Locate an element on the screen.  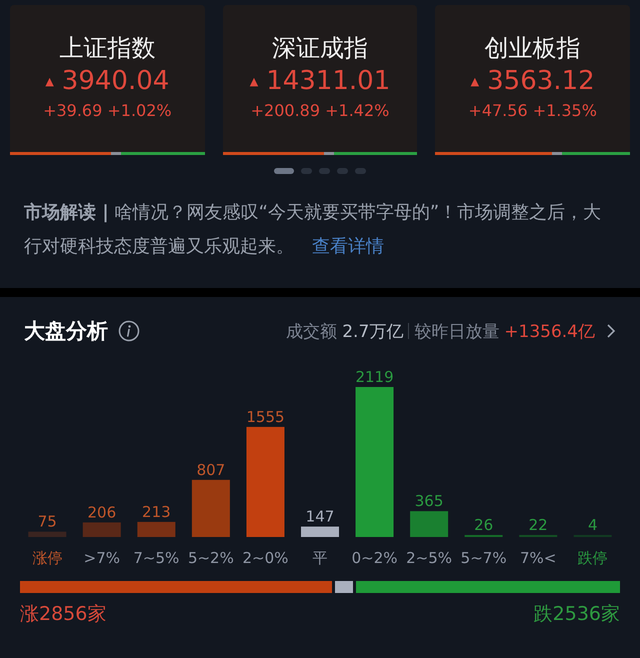
bar-value-label: 4 is located at coordinates (593, 525).